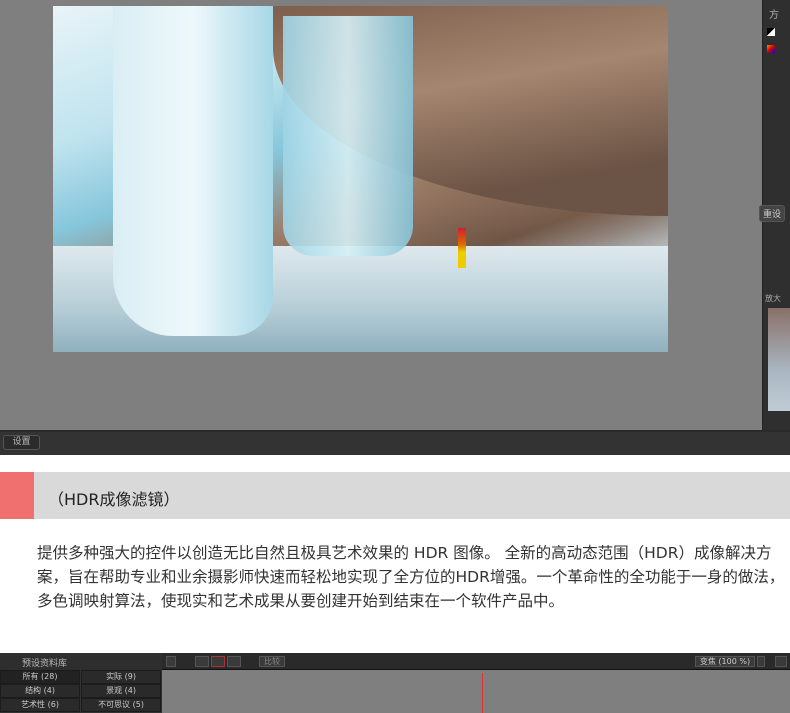 The width and height of the screenshot is (790, 713). What do you see at coordinates (40, 677) in the screenshot?
I see `category-all: 所有 (28)` at bounding box center [40, 677].